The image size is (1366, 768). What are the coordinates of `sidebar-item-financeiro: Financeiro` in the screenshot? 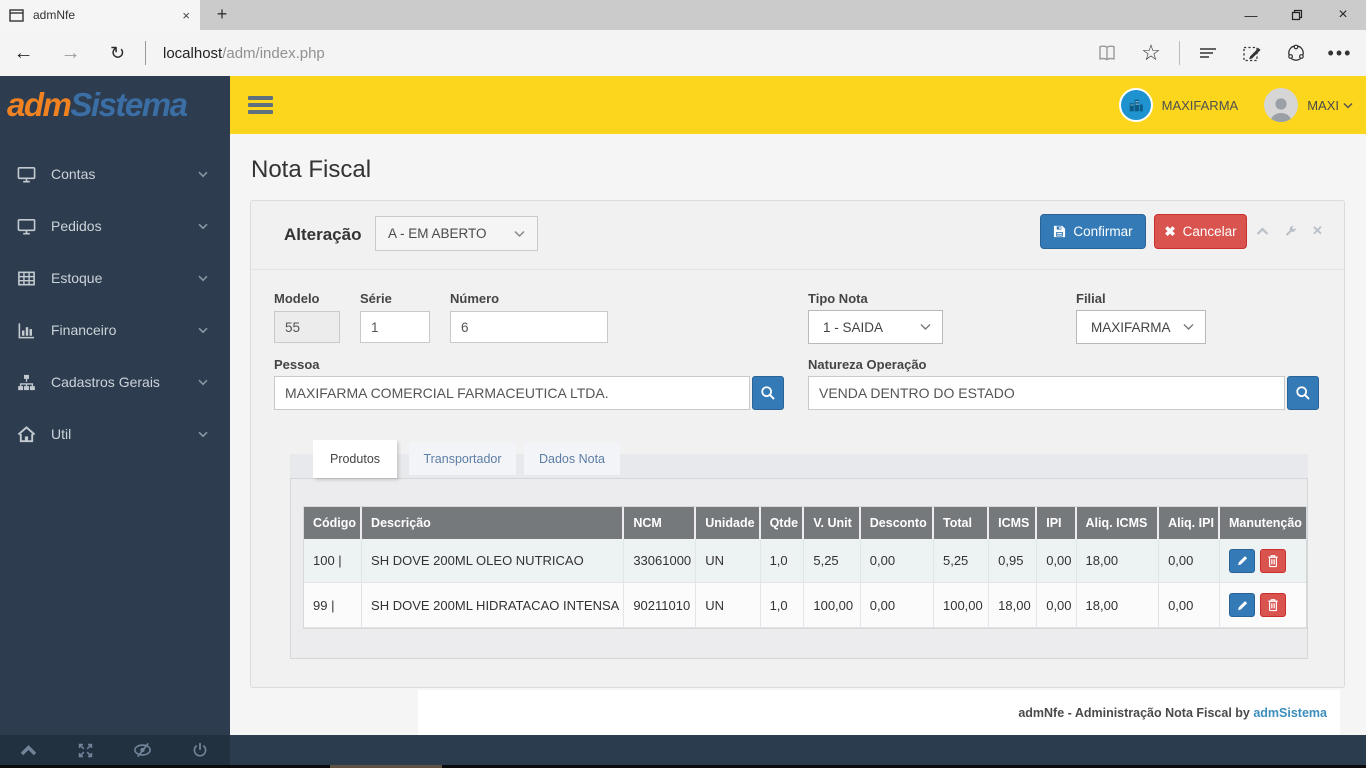 It's located at (115, 330).